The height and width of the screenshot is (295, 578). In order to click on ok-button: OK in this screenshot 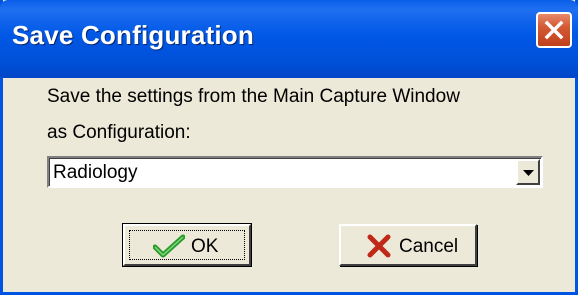, I will do `click(187, 245)`.